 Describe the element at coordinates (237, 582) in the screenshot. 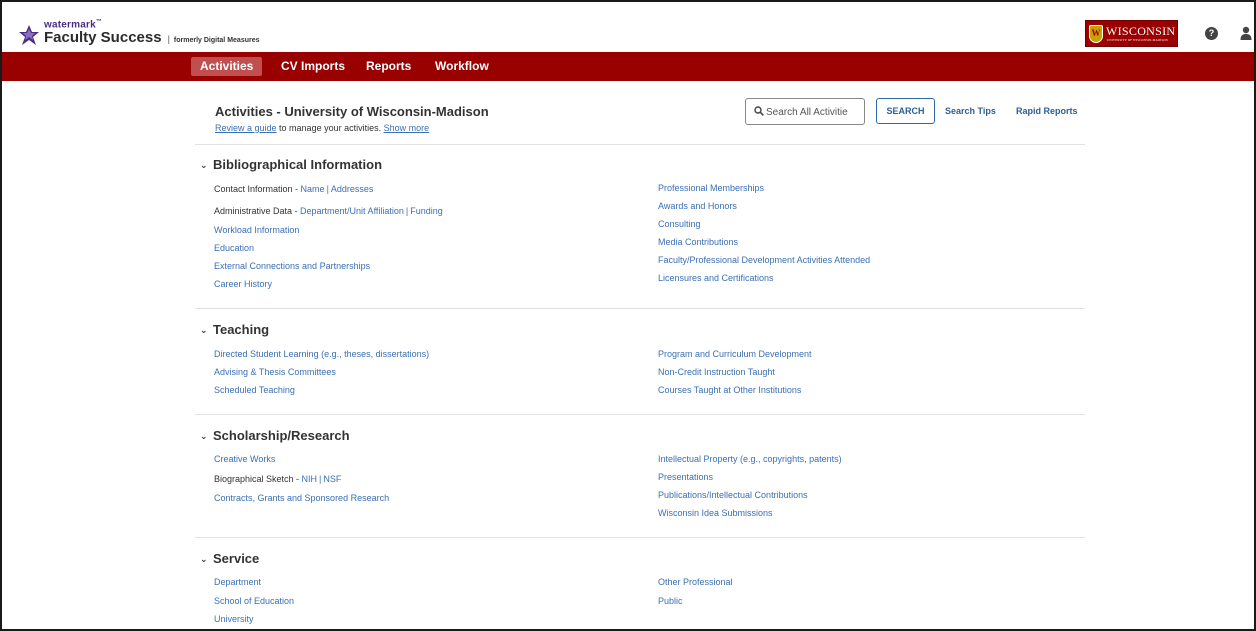

I see `link-department: Department` at that location.